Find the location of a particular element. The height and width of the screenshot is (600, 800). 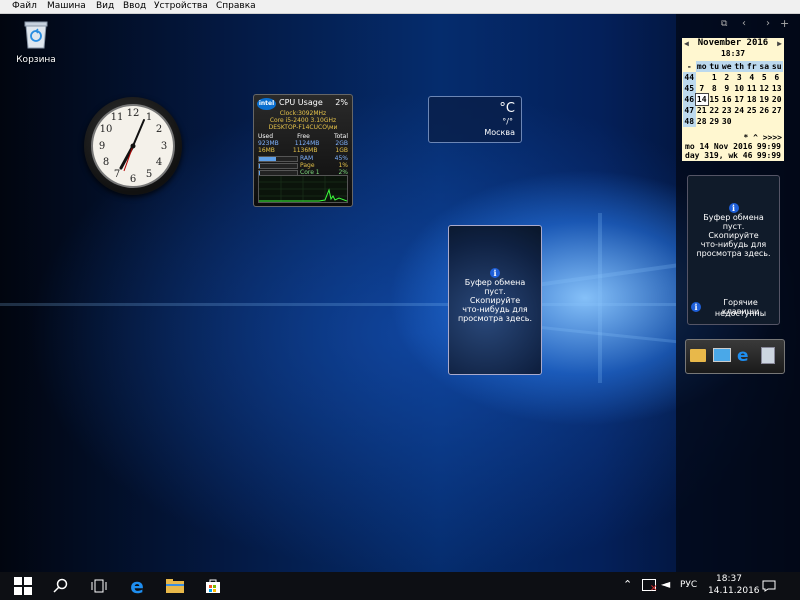

calendar-day: 10 is located at coordinates (739, 88).